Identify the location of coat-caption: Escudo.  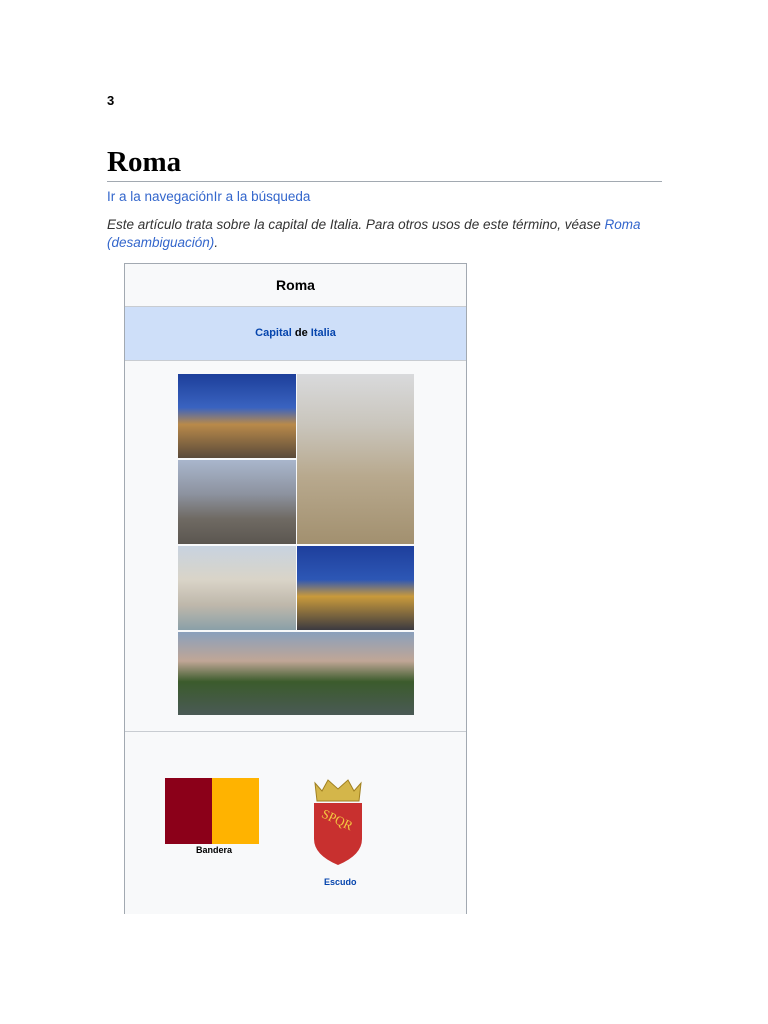
(340, 882).